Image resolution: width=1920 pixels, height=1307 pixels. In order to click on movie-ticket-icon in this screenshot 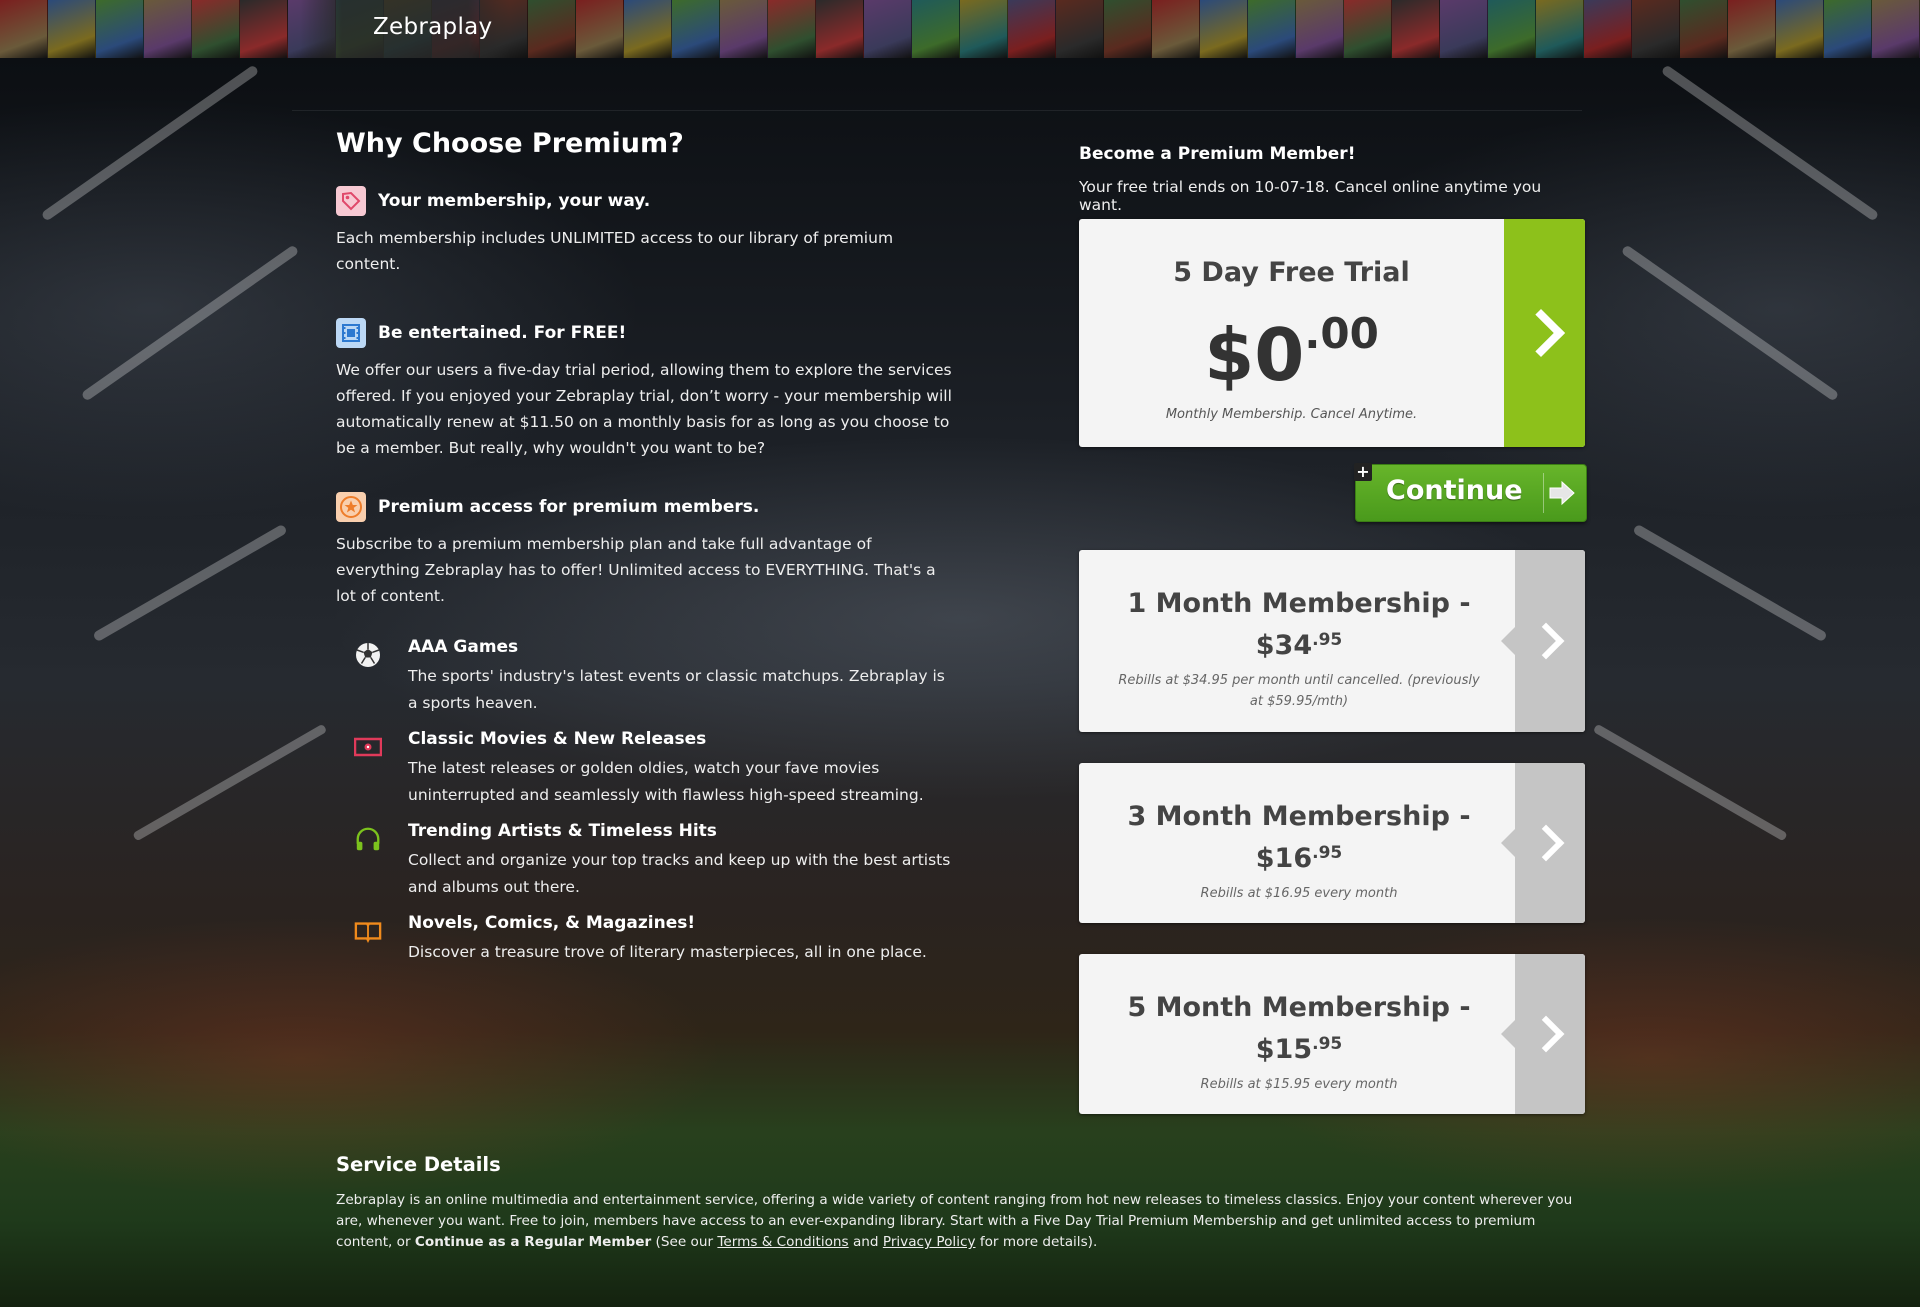, I will do `click(368, 747)`.